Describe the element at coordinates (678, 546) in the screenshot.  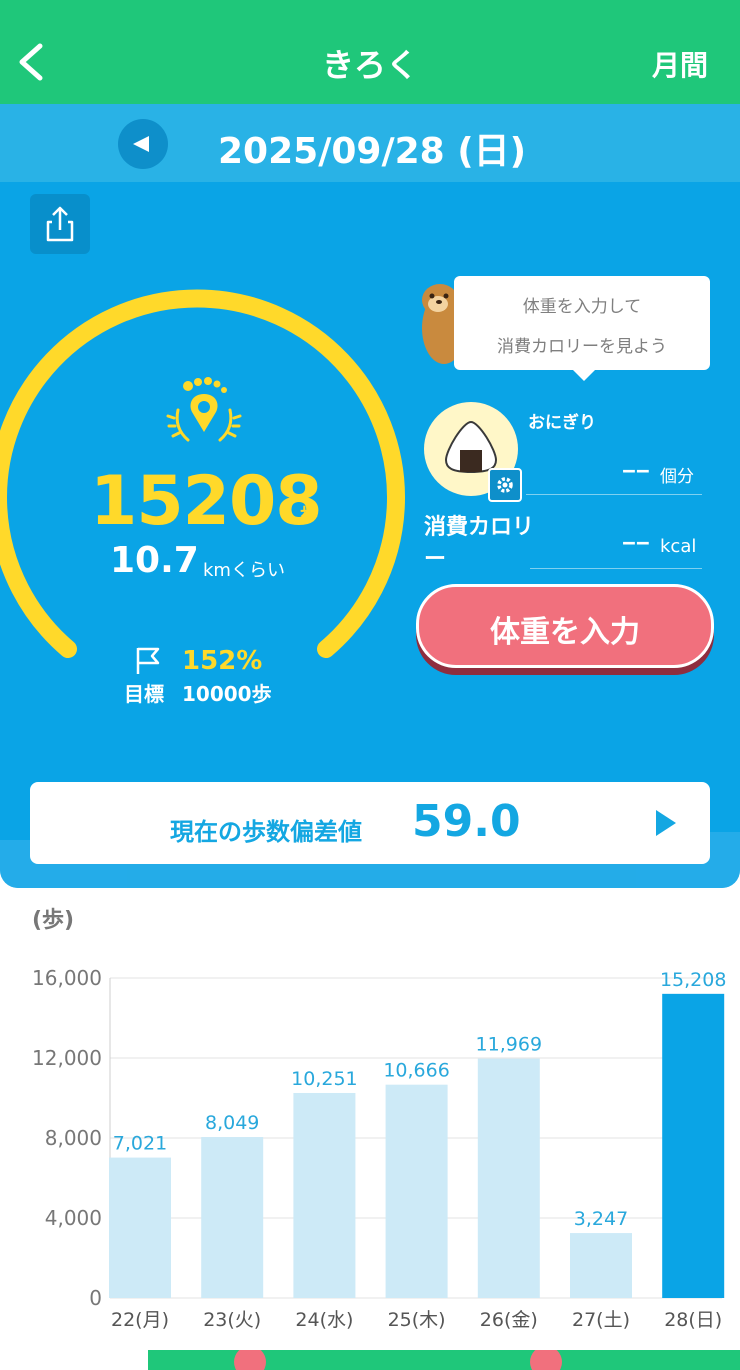
I see `calories-unit: kcal` at that location.